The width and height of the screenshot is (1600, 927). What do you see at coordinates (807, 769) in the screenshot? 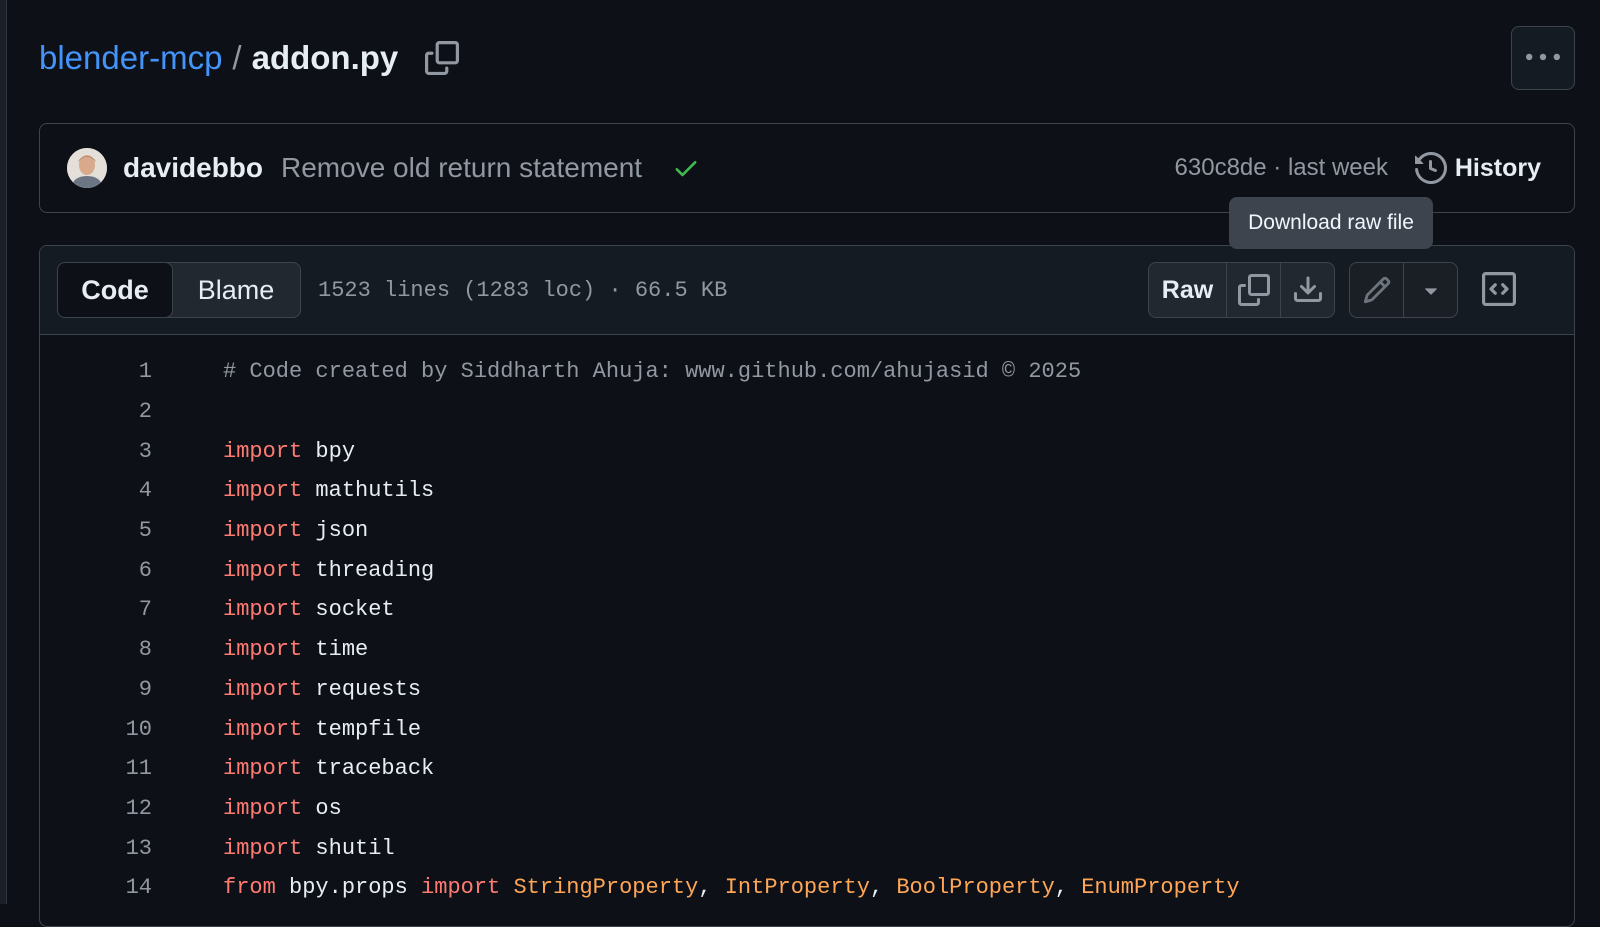
I see `code-line: 11 import traceback` at bounding box center [807, 769].